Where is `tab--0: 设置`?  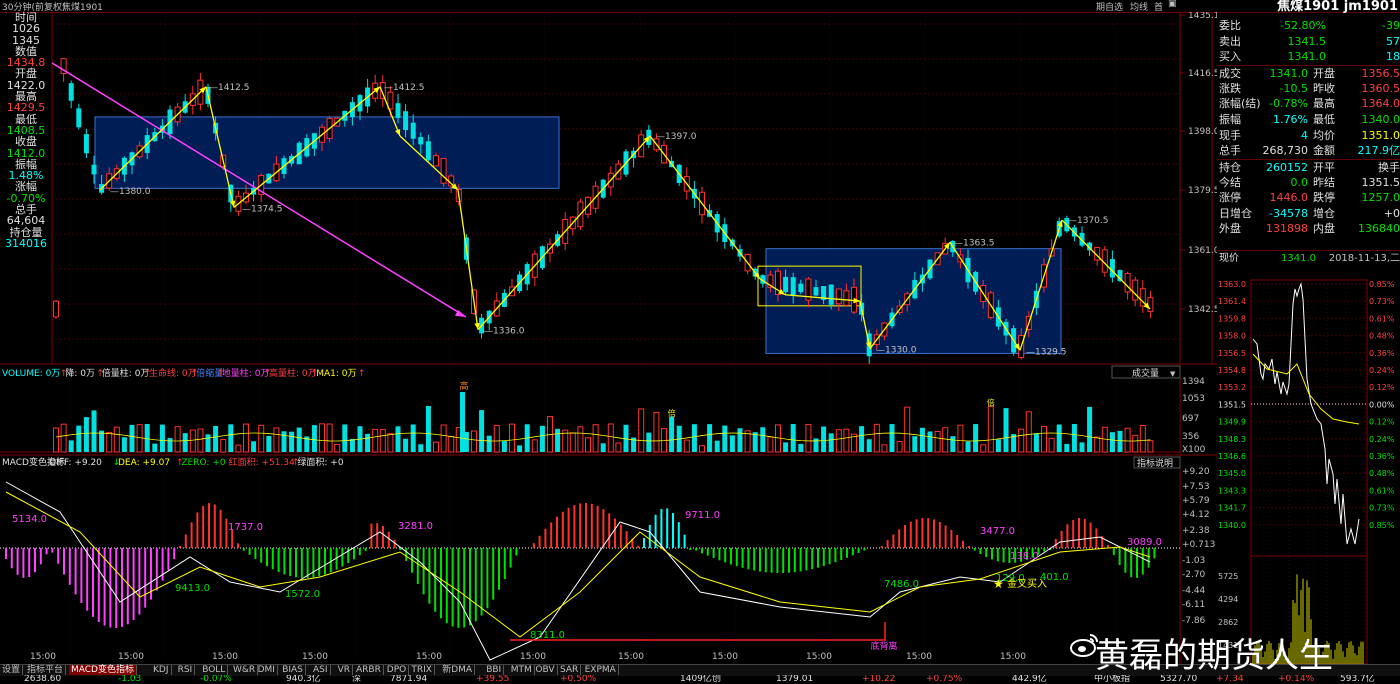 tab--0: 设置 is located at coordinates (12, 670).